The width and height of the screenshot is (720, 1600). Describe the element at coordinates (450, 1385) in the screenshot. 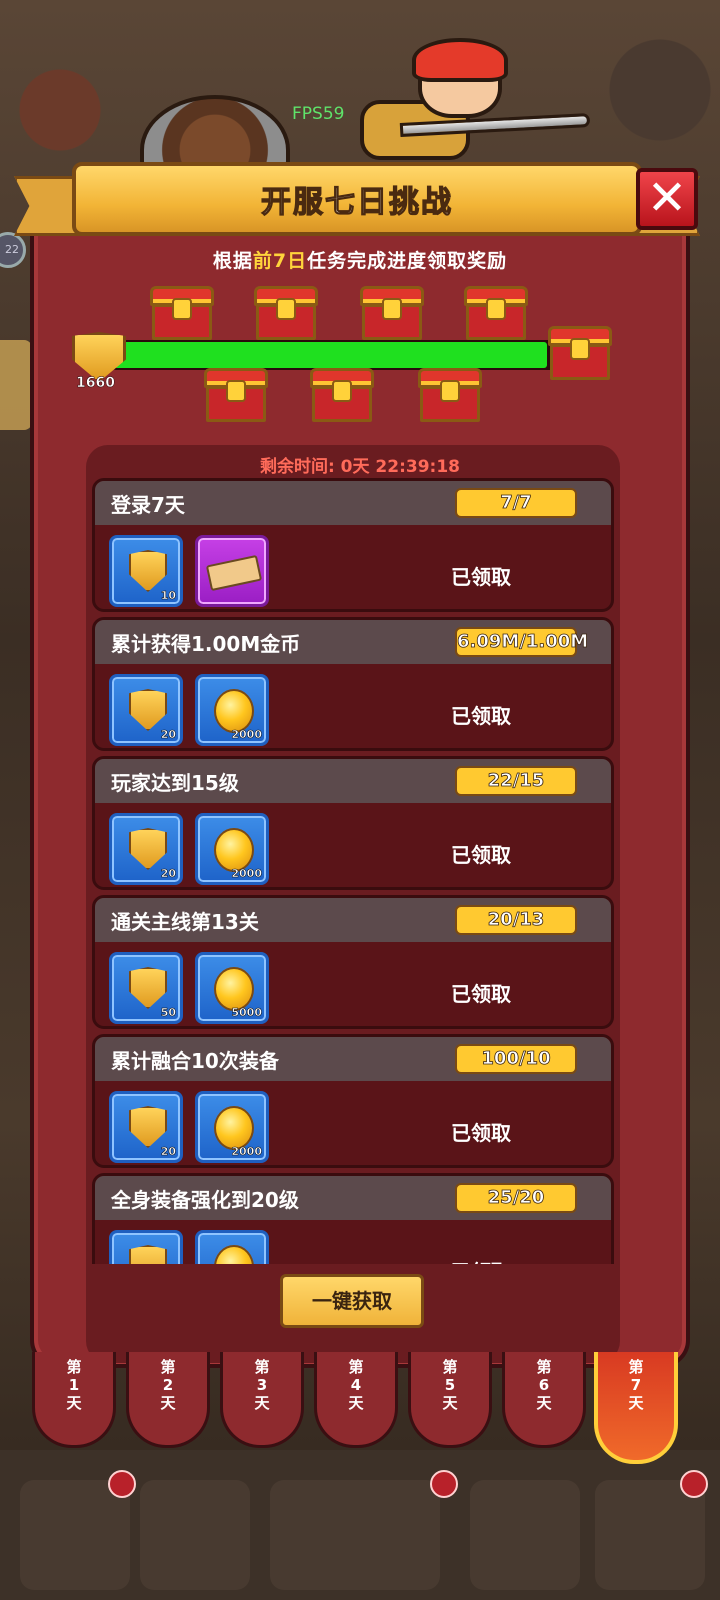

I see `tab-label: 5` at that location.